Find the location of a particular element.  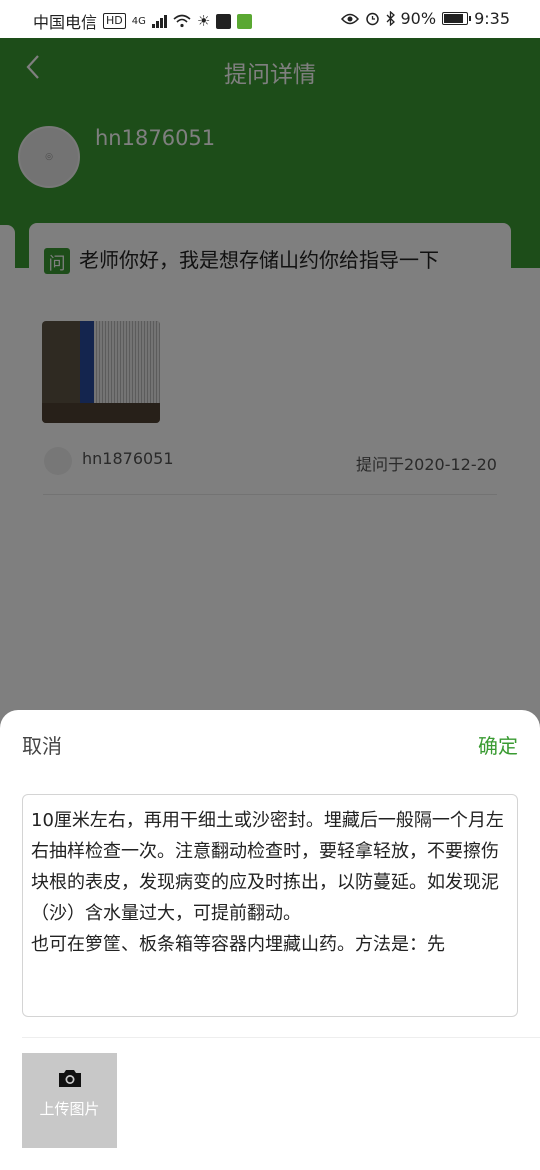

signal-icon is located at coordinates (159, 21).